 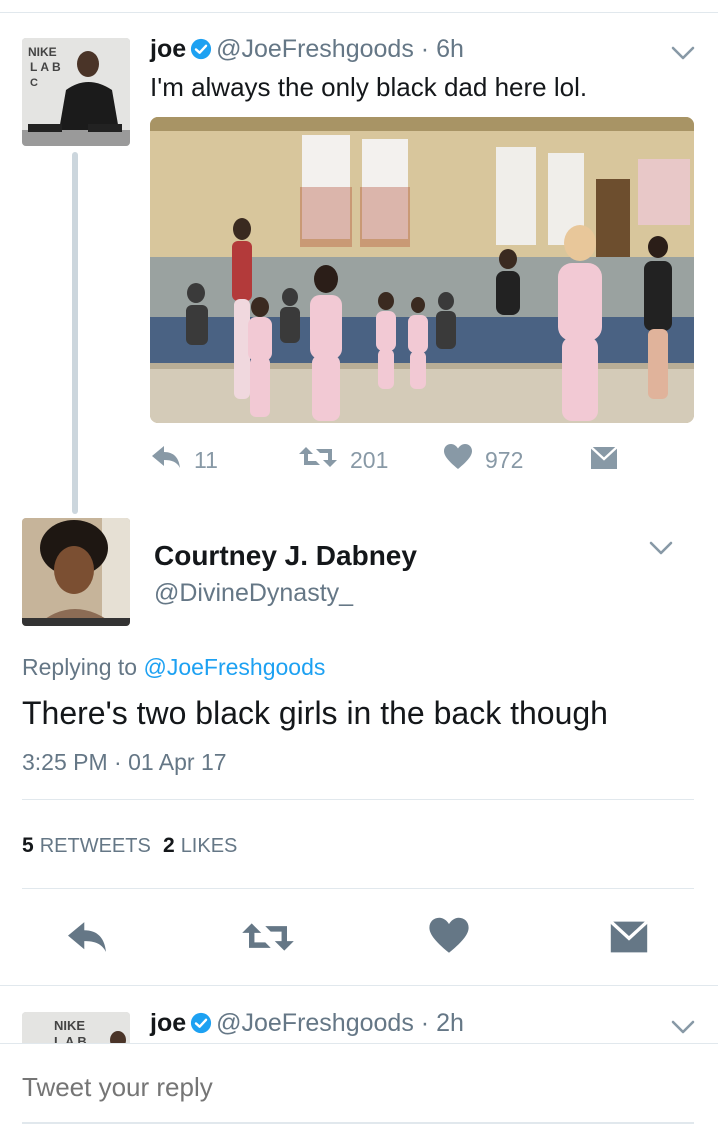 What do you see at coordinates (209, 846) in the screenshot?
I see `likes-label: LIKES` at bounding box center [209, 846].